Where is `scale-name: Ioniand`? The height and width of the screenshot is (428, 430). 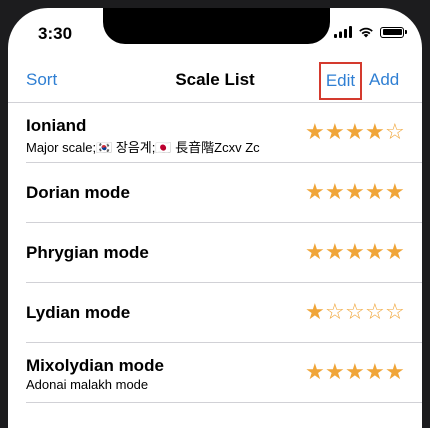 scale-name: Ioniand is located at coordinates (56, 125).